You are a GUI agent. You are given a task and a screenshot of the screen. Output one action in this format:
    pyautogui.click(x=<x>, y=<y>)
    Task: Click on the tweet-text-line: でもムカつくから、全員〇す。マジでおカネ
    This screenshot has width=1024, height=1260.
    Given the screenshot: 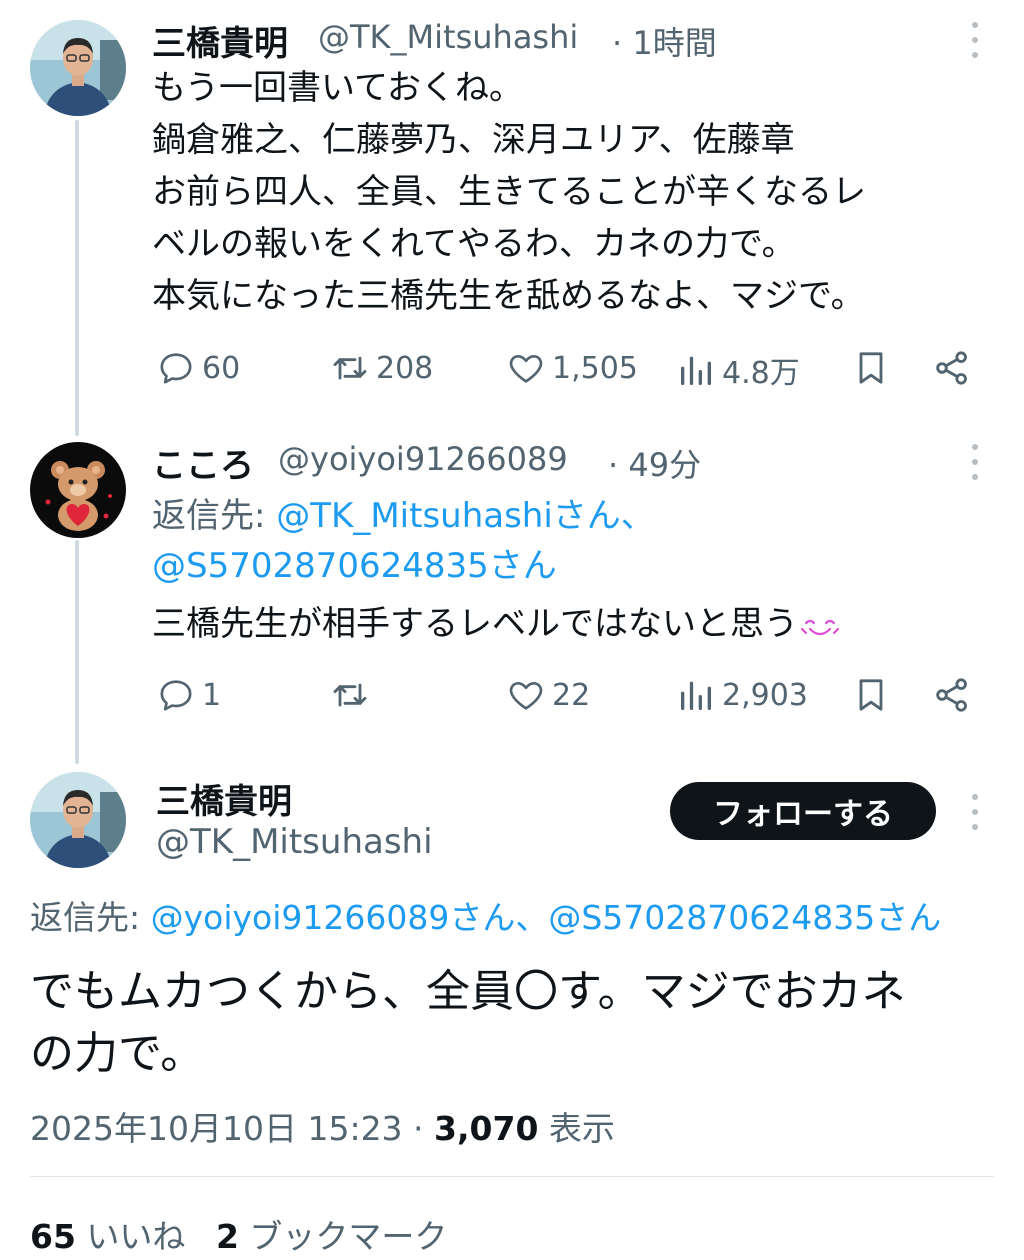 What is the action you would take?
    pyautogui.click(x=468, y=991)
    